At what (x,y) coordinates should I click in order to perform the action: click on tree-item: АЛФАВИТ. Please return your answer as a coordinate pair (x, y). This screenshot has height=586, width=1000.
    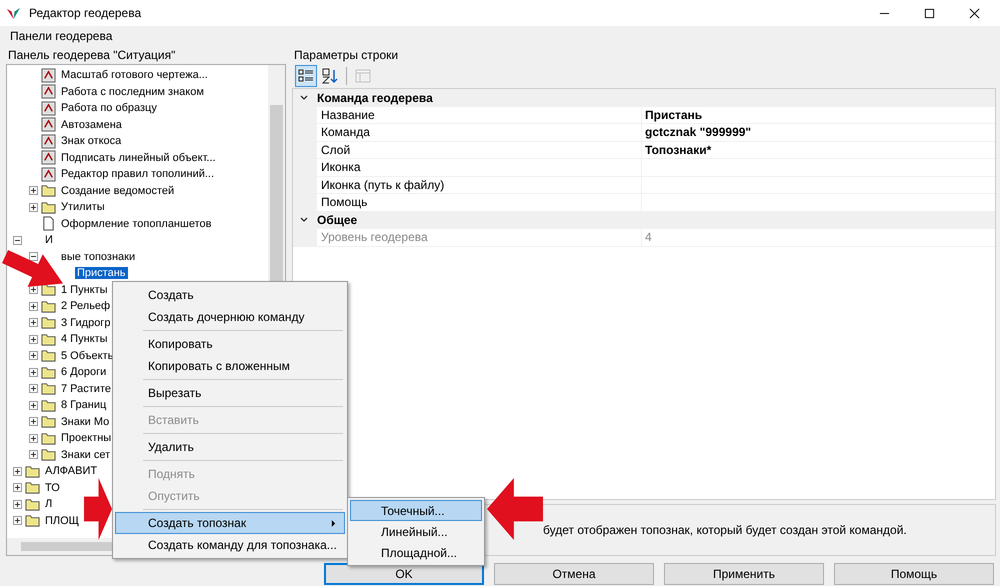
    Looking at the image, I should click on (71, 471).